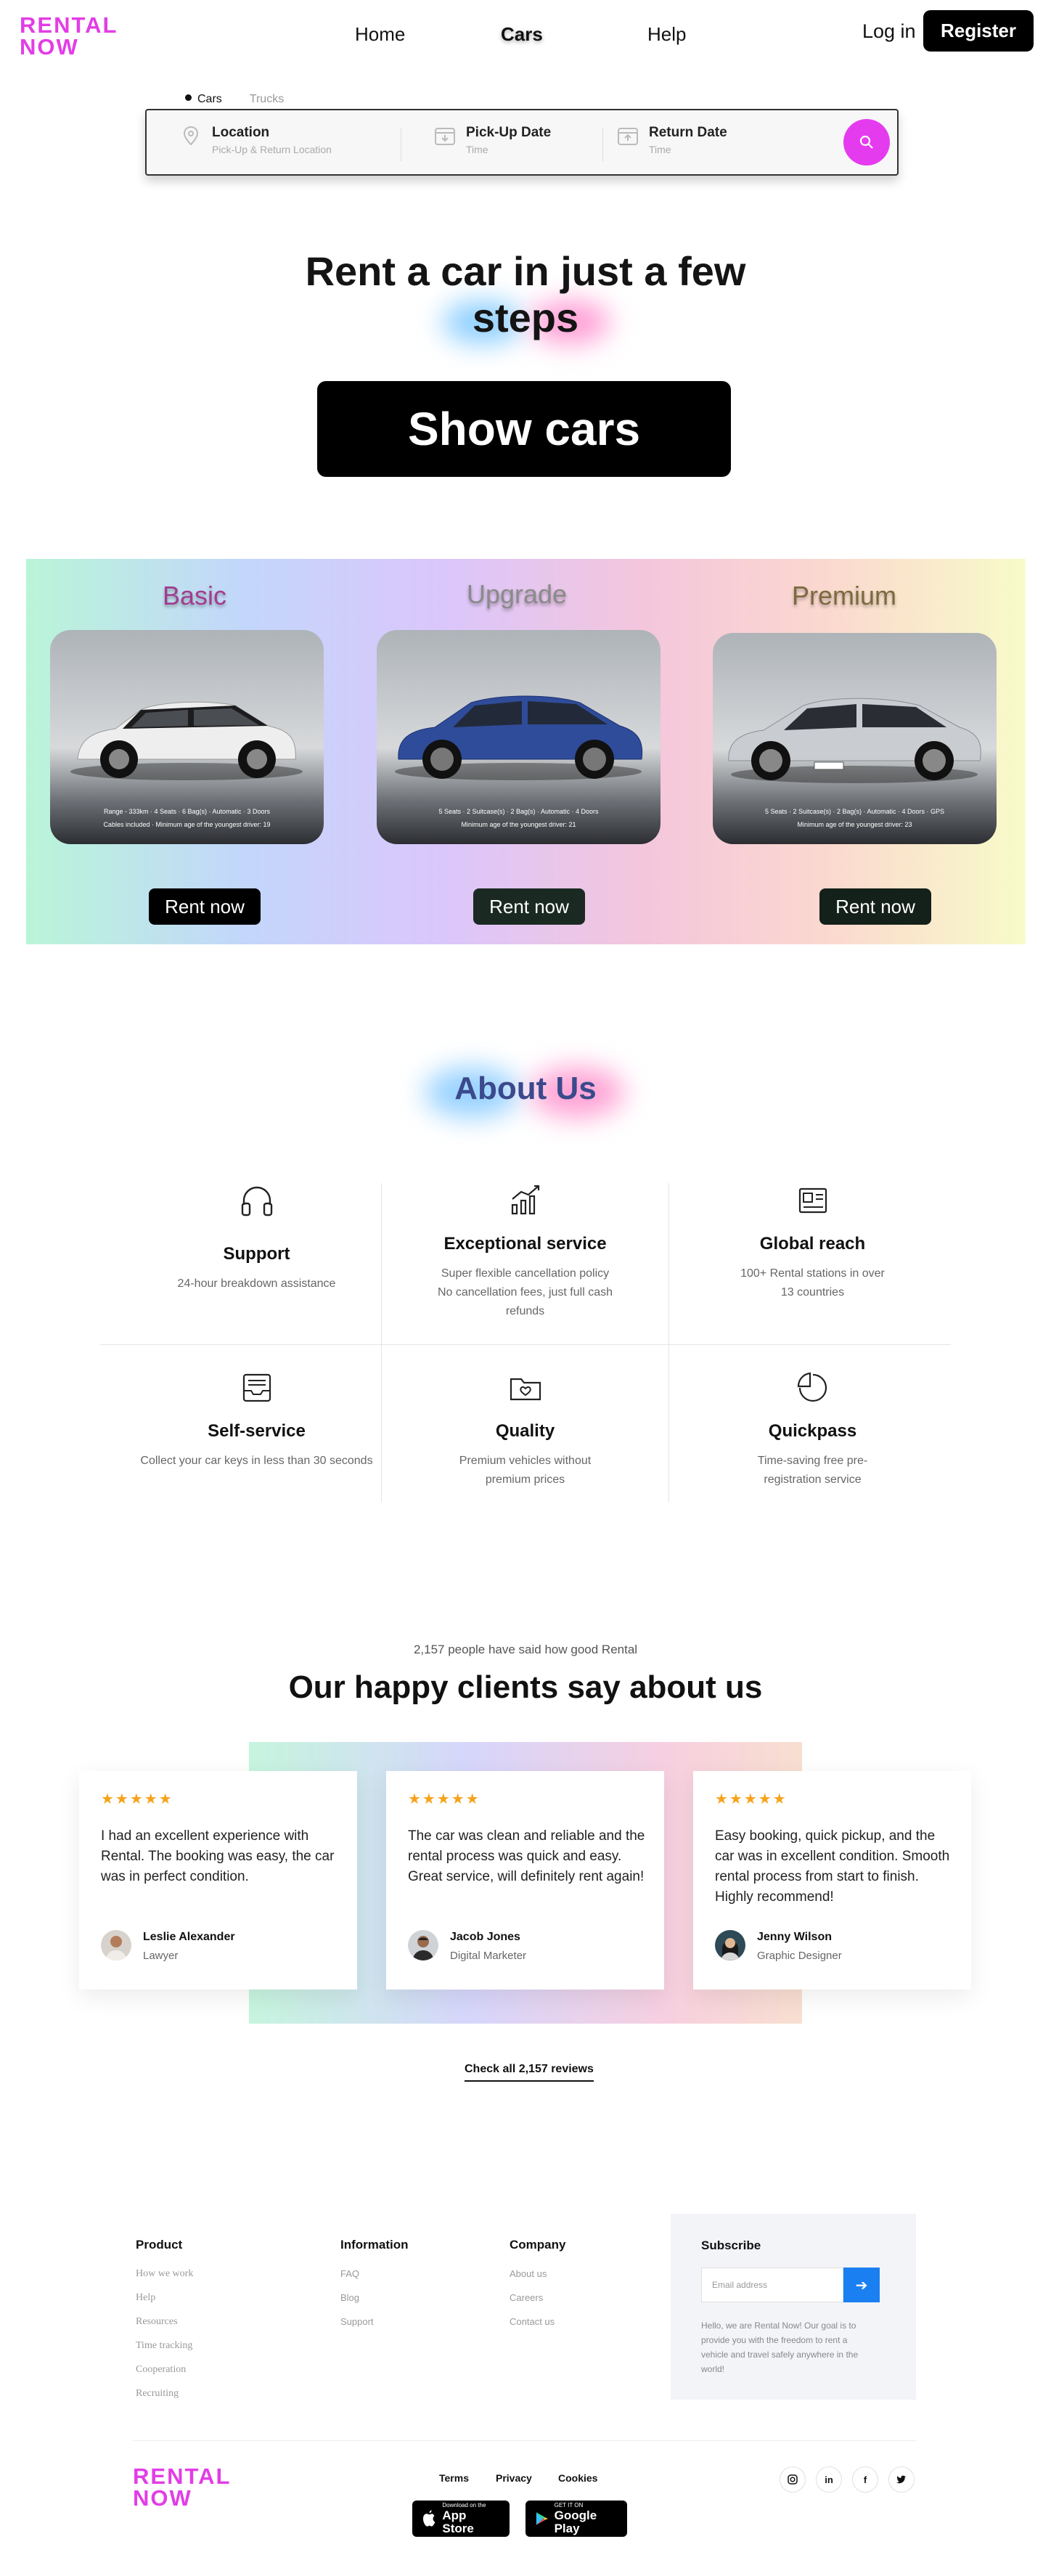 This screenshot has width=1051, height=2576. What do you see at coordinates (889, 32) in the screenshot?
I see `login-link: Log in` at bounding box center [889, 32].